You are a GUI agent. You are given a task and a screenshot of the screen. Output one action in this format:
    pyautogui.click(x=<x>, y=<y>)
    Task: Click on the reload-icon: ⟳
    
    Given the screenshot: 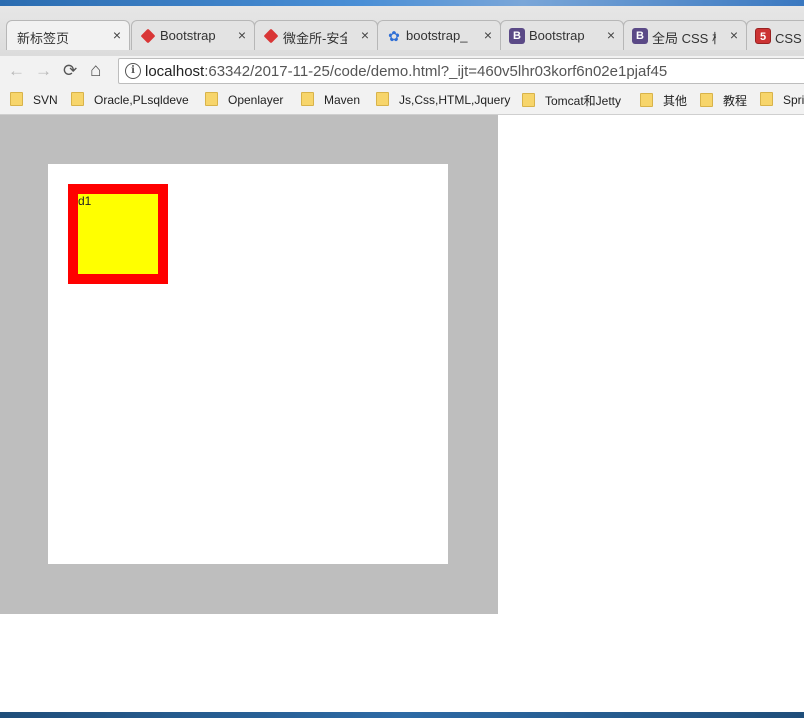 What is the action you would take?
    pyautogui.click(x=70, y=71)
    